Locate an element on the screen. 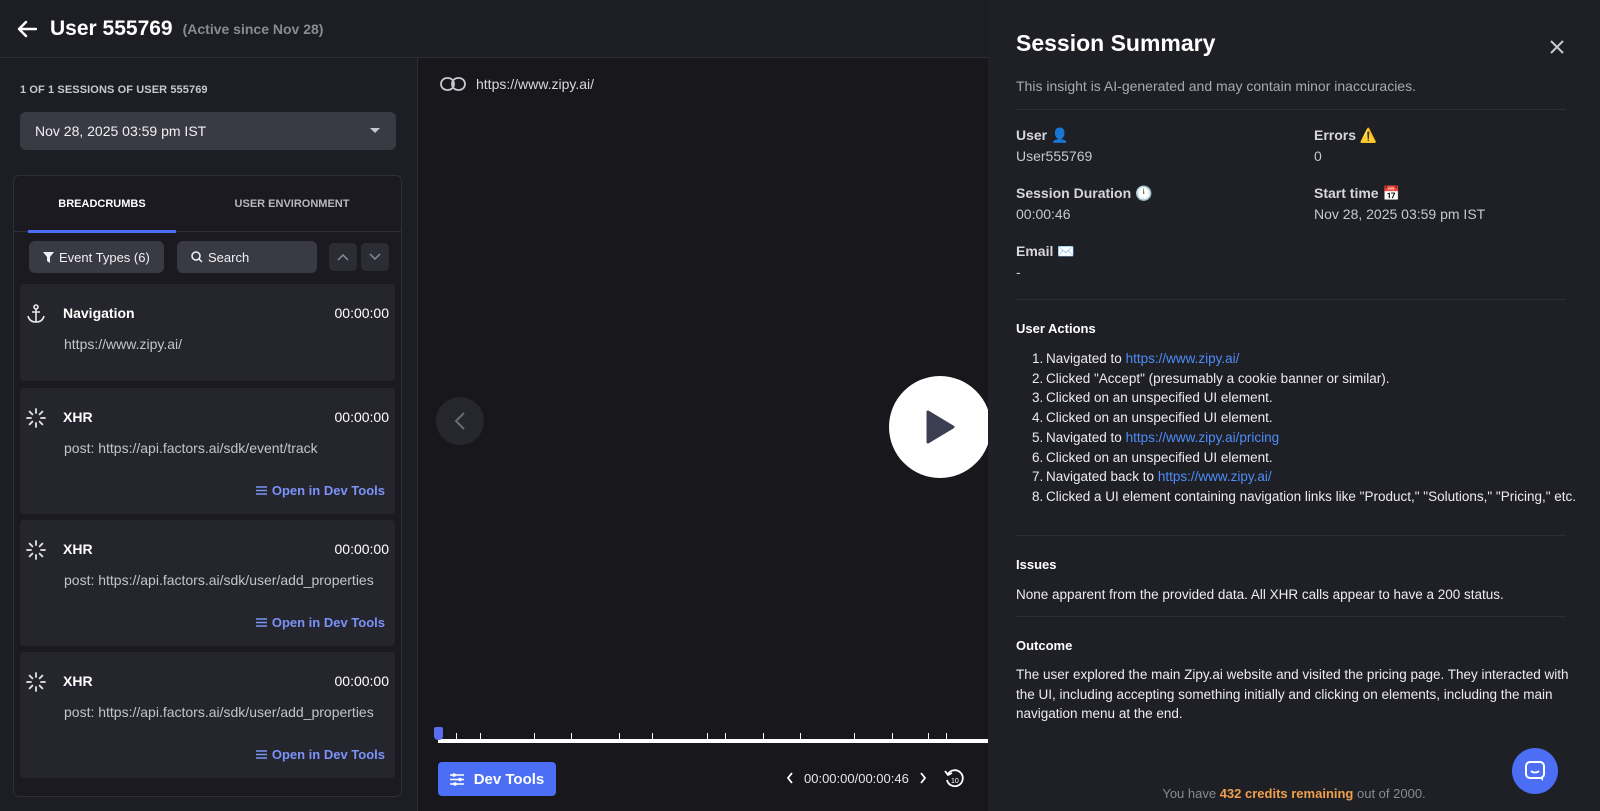  chevron-up-icon is located at coordinates (343, 257).